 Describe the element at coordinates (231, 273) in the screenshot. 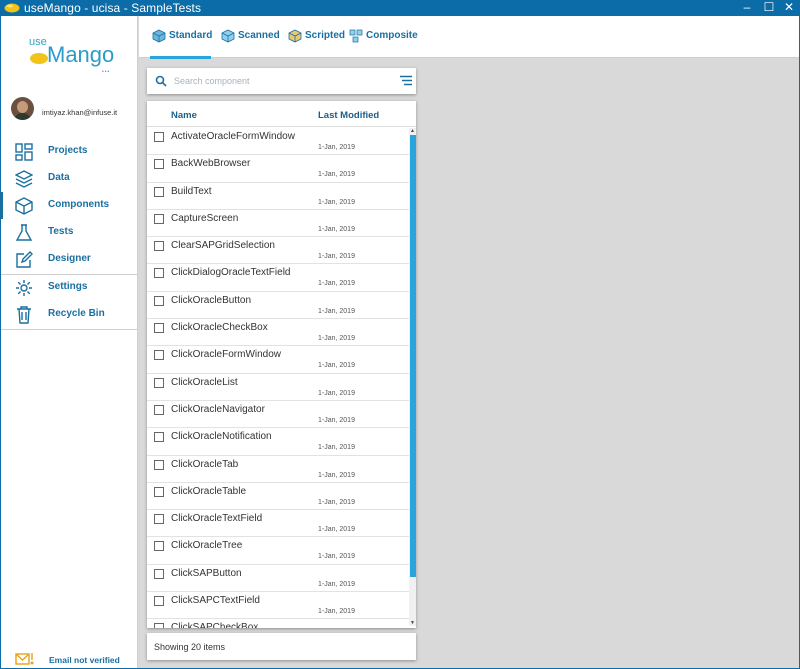

I see `component-name: ClickDialogOracleTextField` at that location.